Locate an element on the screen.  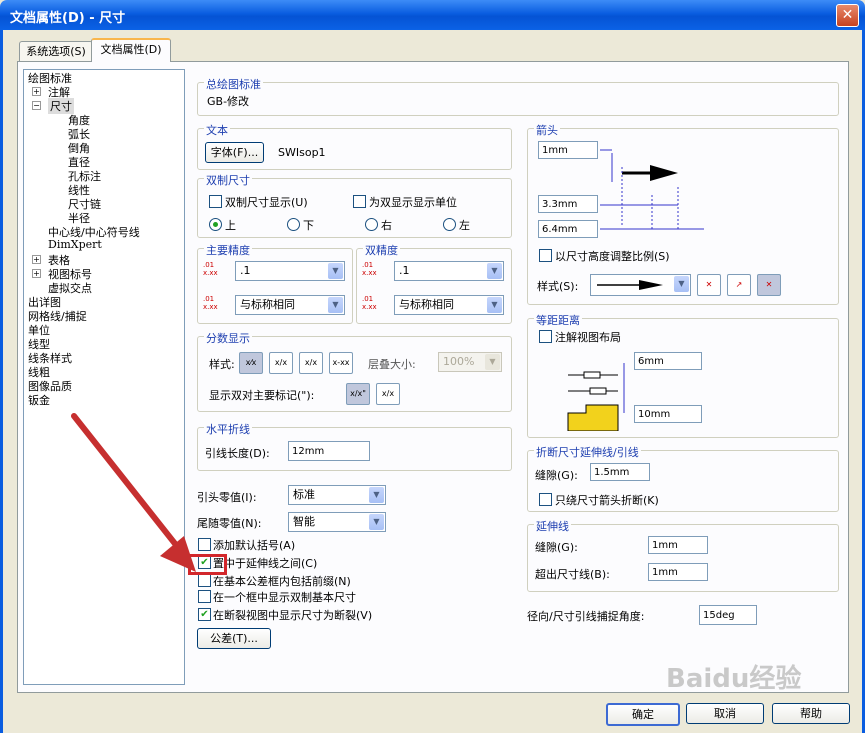
beyond-line-label: 超出尺寸线(B): is located at coordinates (572, 574).